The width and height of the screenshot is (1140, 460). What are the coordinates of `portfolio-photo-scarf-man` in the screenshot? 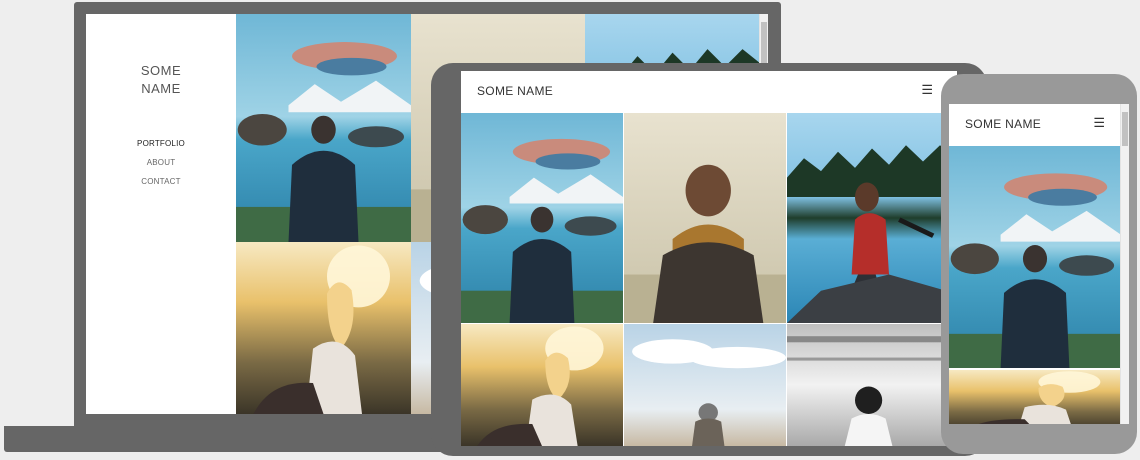 It's located at (705, 218).